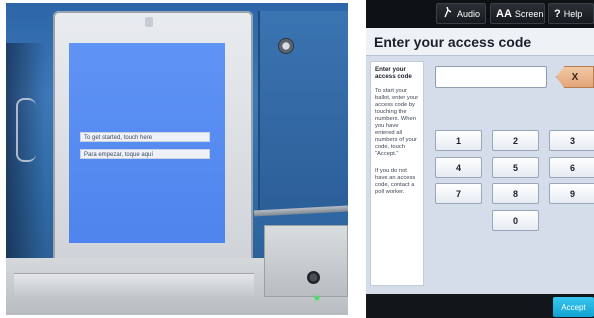 Image resolution: width=594 pixels, height=318 pixels. What do you see at coordinates (134, 284) in the screenshot?
I see `ballot-slot` at bounding box center [134, 284].